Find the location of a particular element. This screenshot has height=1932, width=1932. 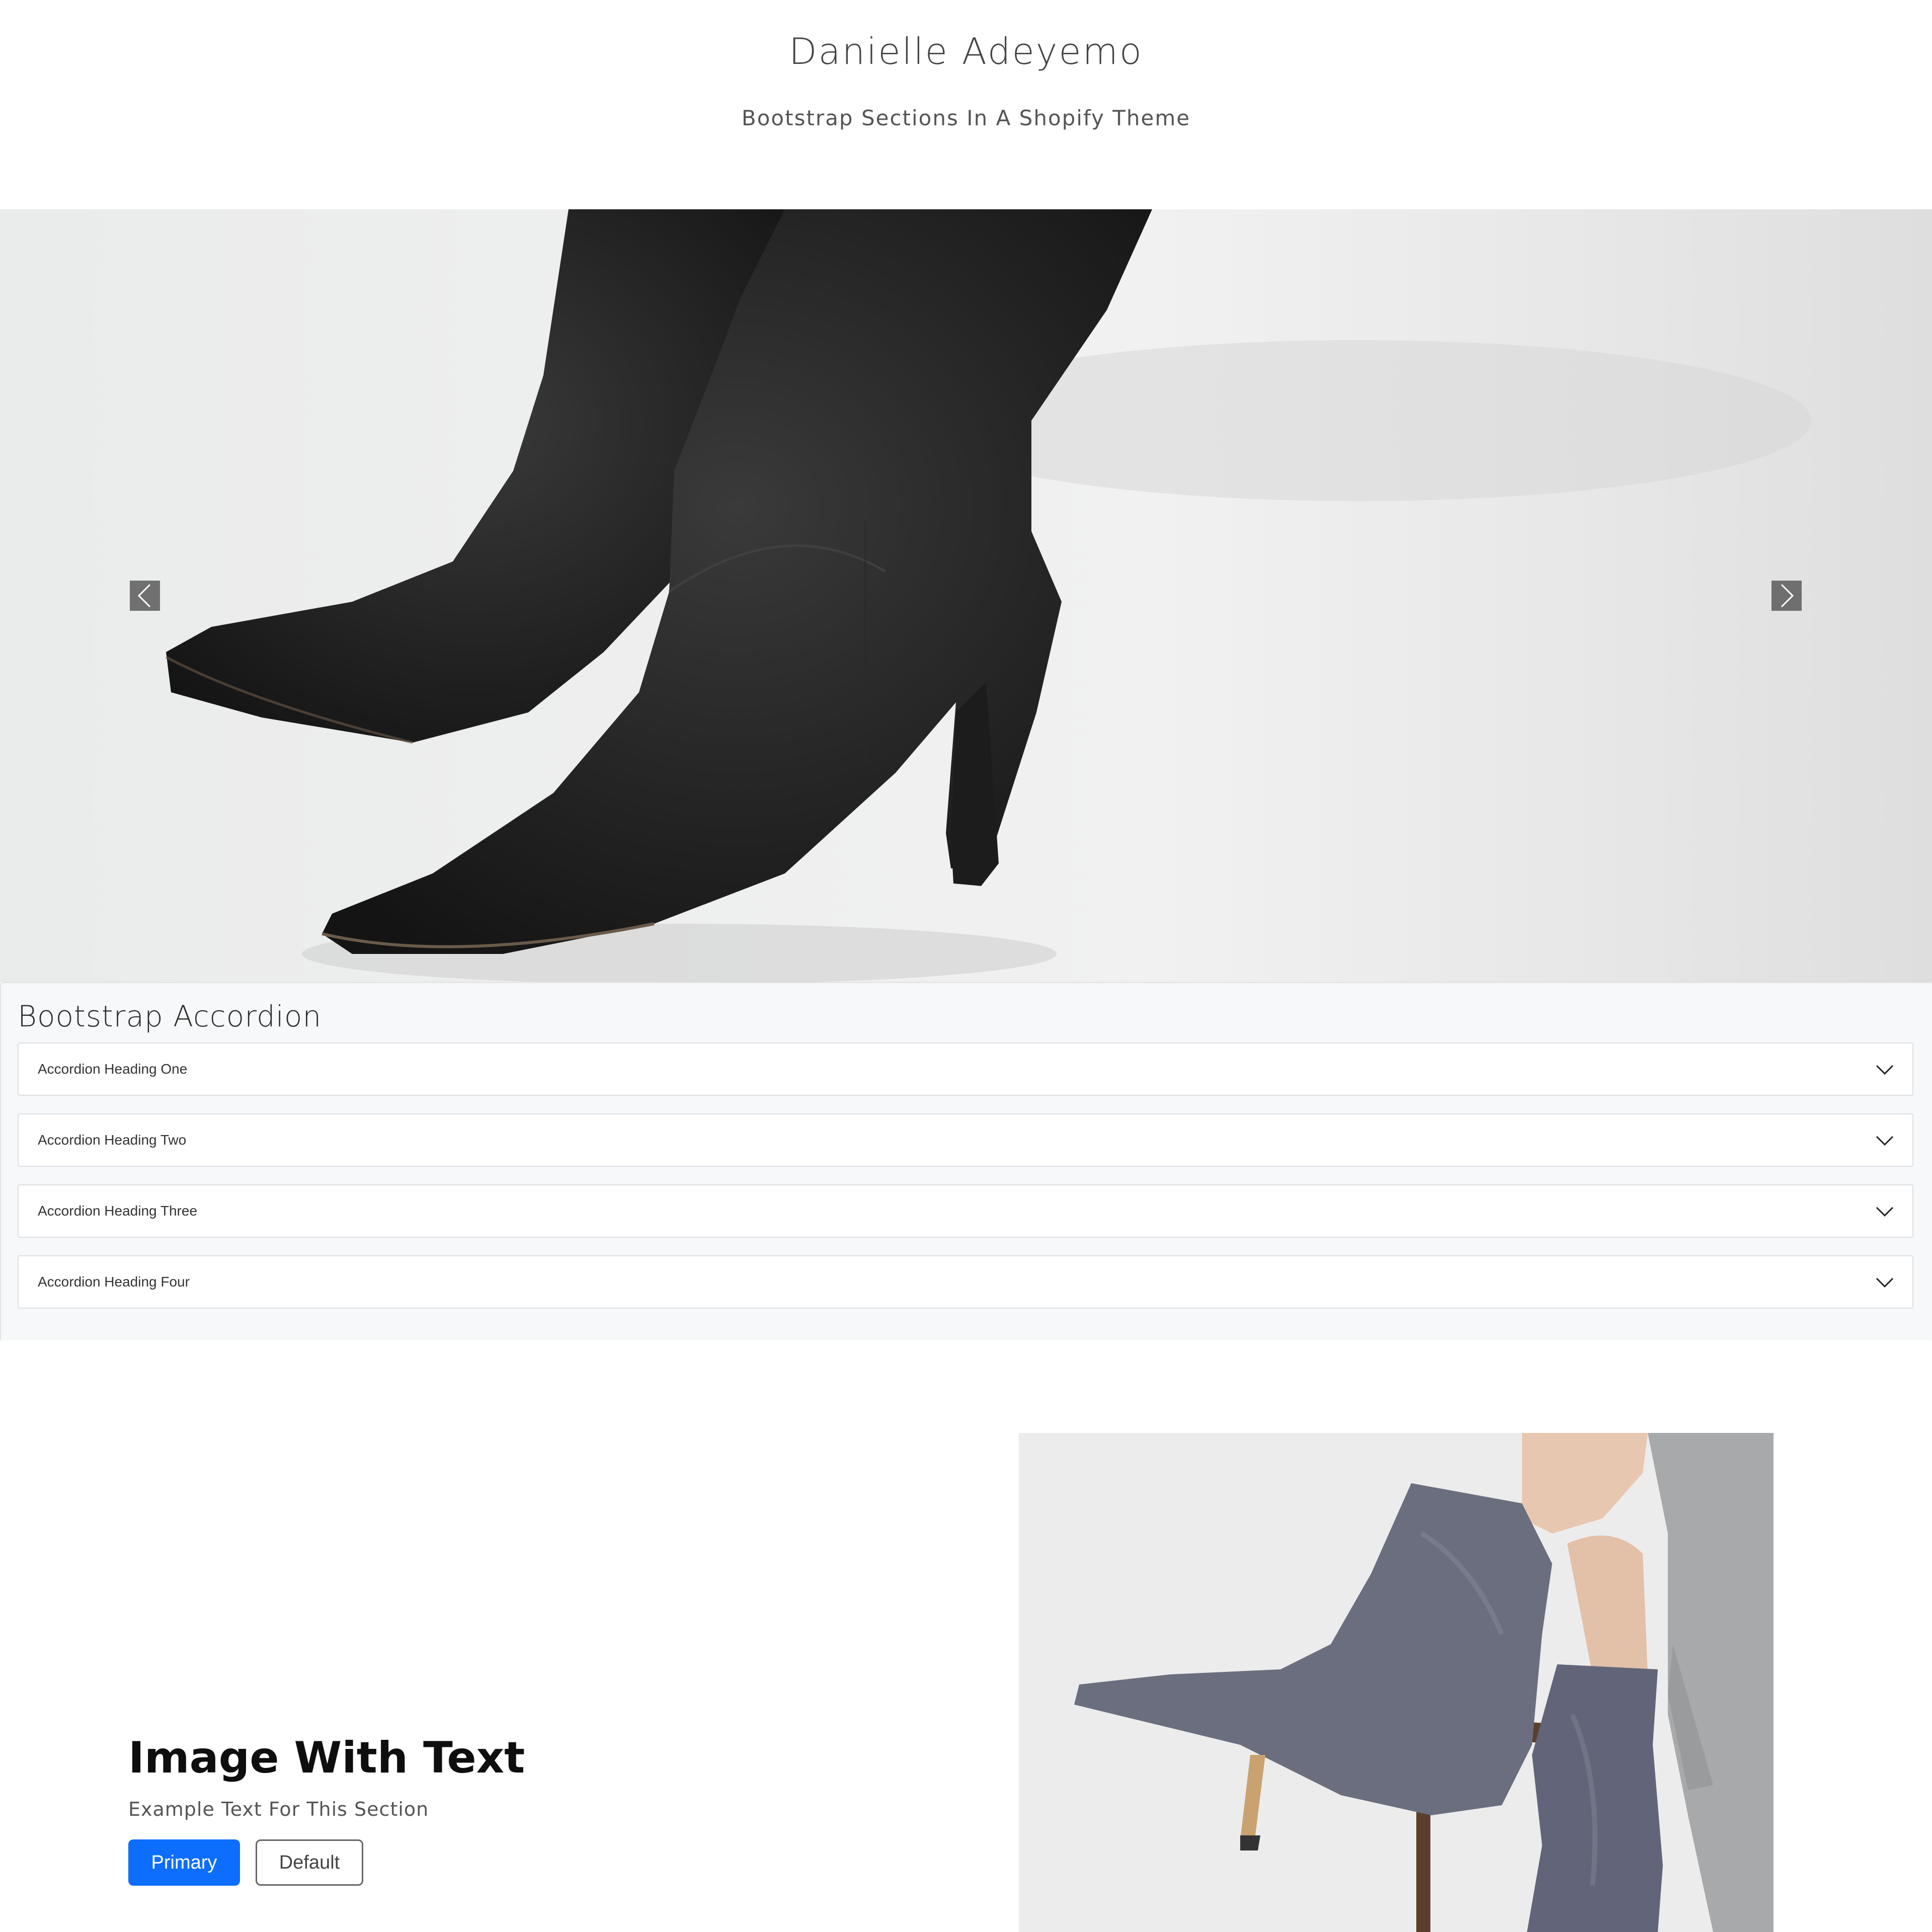

site-subtitle: Bootstrap Sections In A Shopify Theme is located at coordinates (966, 118).